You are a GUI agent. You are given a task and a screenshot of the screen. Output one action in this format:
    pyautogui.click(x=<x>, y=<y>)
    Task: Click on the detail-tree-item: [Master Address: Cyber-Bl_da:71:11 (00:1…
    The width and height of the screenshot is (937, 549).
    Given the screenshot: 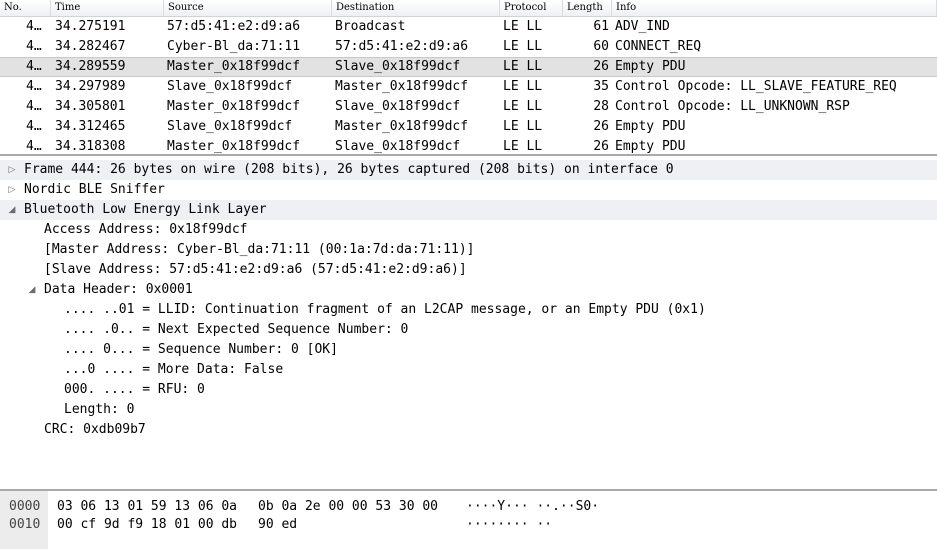 What is the action you would take?
    pyautogui.click(x=468, y=250)
    